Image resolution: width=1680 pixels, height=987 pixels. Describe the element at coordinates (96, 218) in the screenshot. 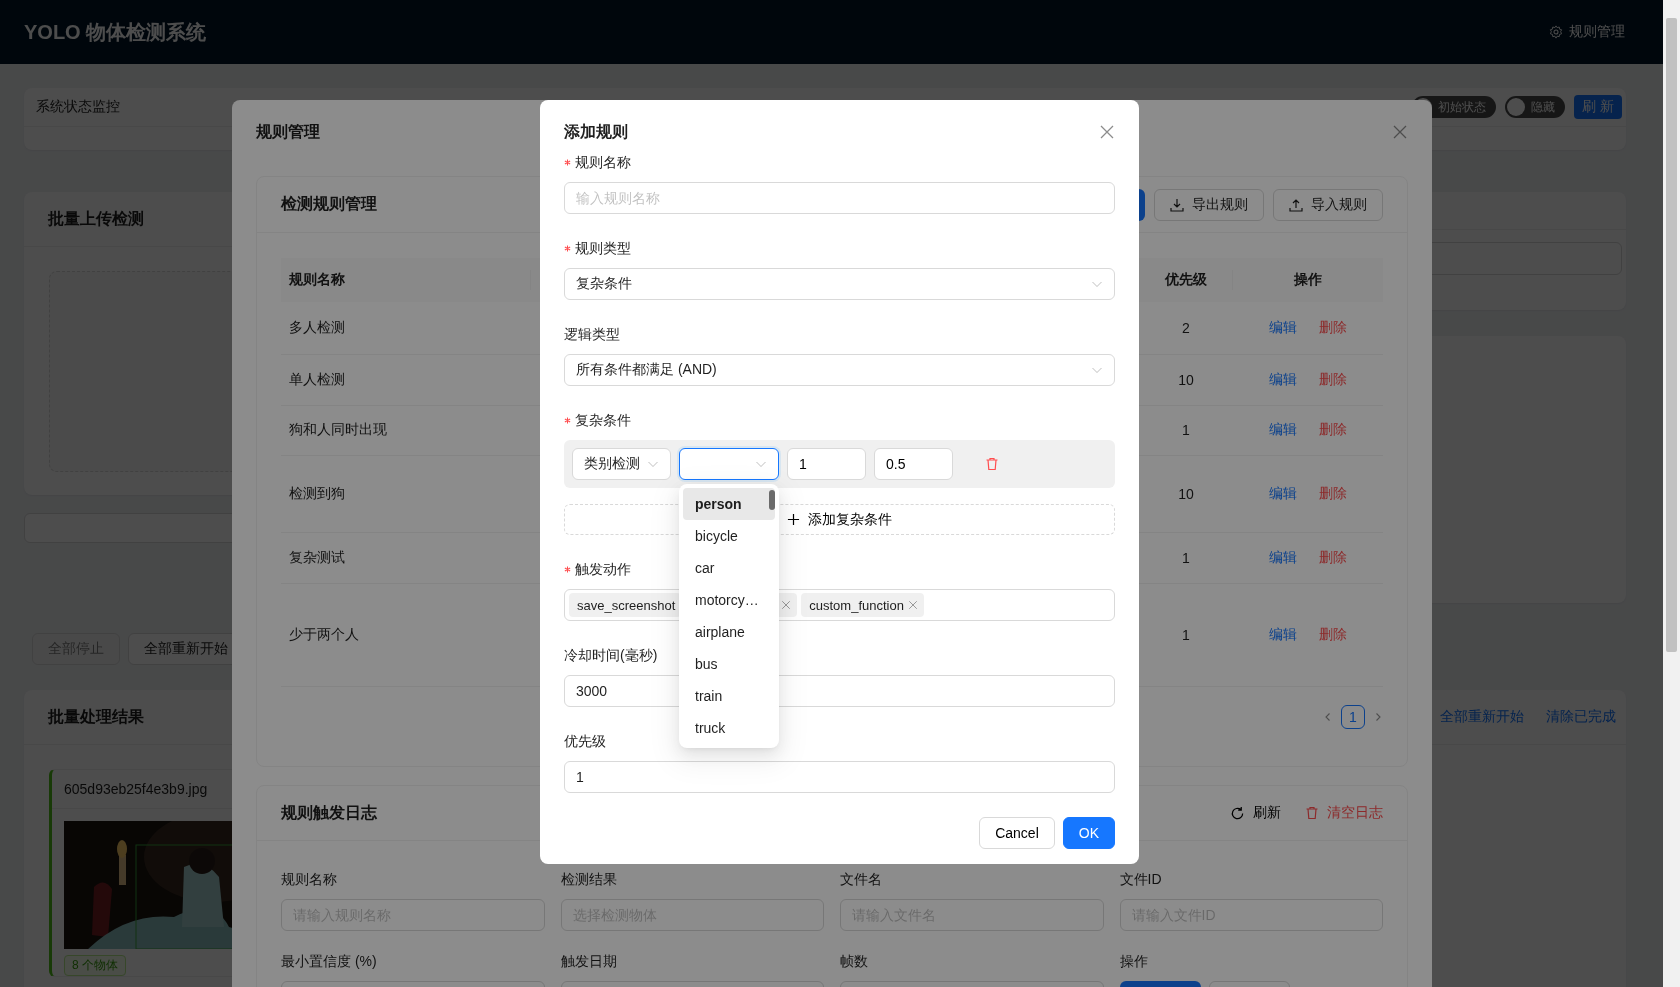

I see `card-title: 批量上传检测` at that location.